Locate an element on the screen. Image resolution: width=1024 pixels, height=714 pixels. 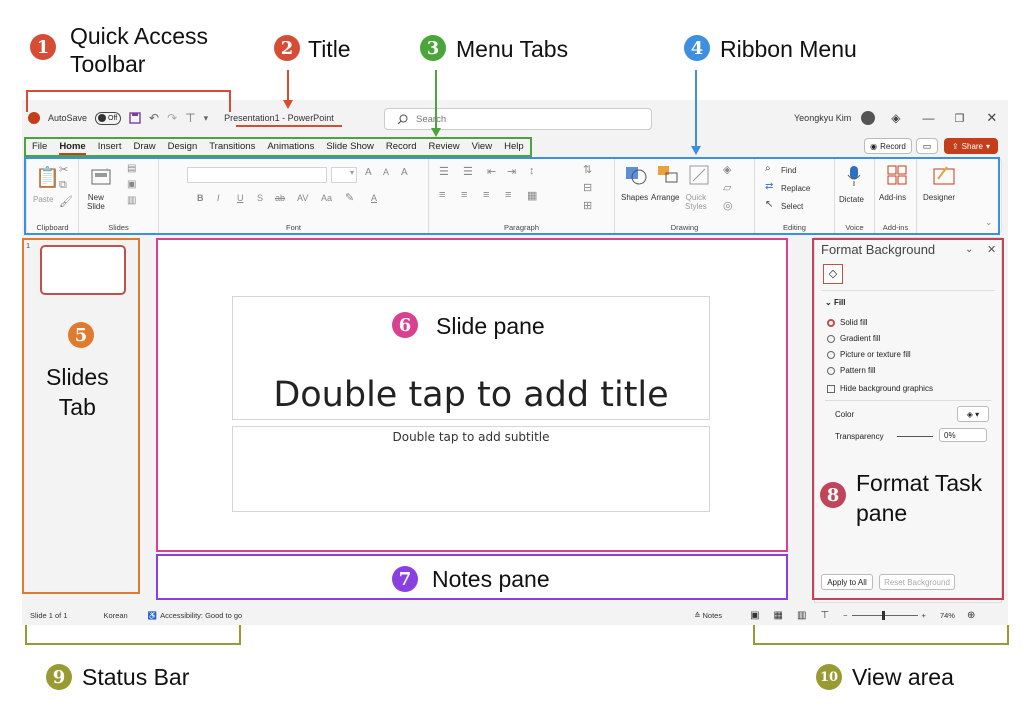
slide-sorter-icon: ▦ is located at coordinates (778, 615).